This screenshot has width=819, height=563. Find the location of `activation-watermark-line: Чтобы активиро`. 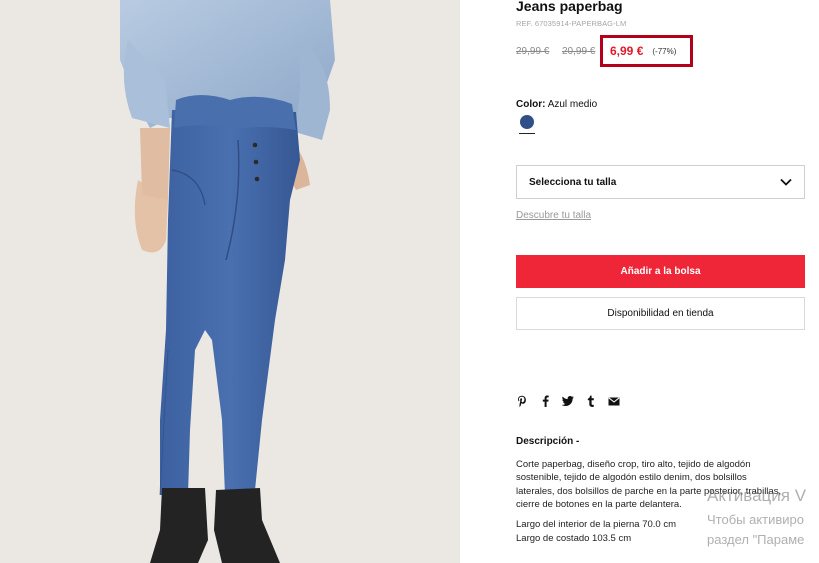

activation-watermark-line: Чтобы активиро is located at coordinates (756, 519).